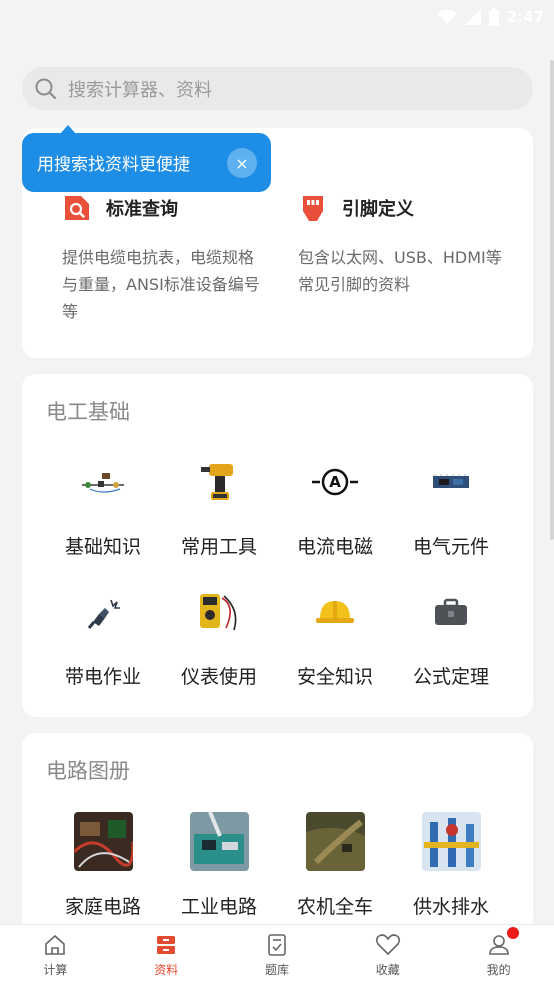 This screenshot has height=986, width=554. I want to click on grid-item-current-magnetism: A 电流电磁, so click(335, 505).